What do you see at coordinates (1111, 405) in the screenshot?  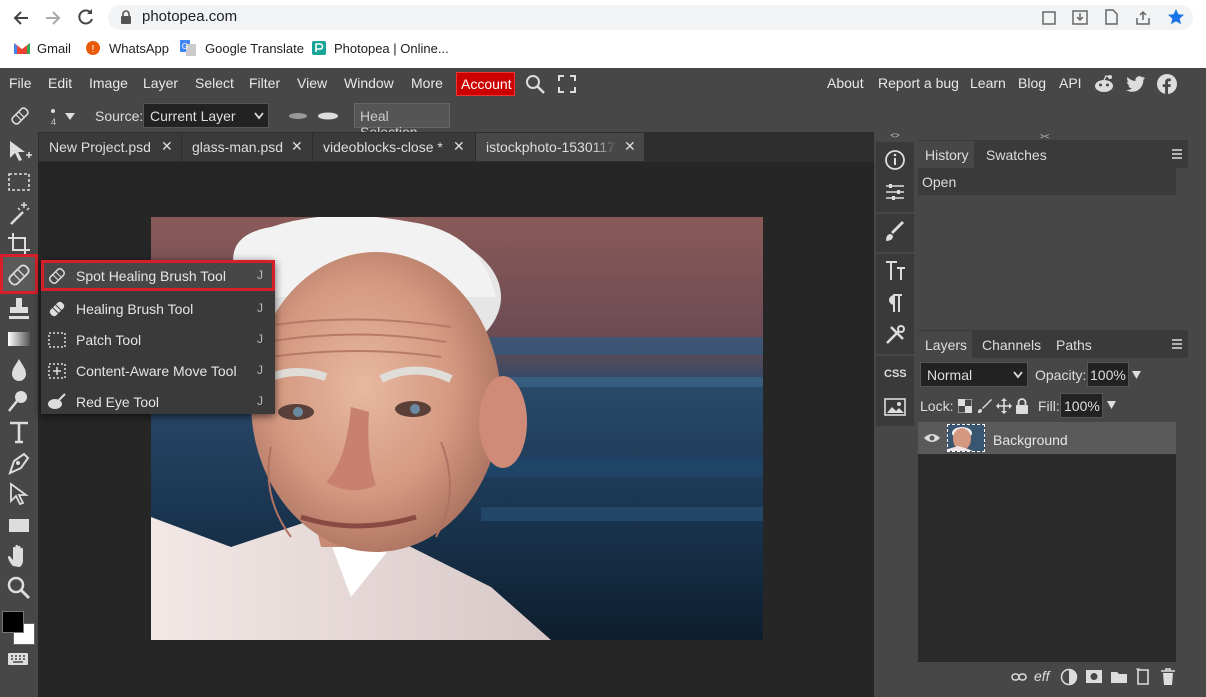 I see `fill-dropdown-icon` at bounding box center [1111, 405].